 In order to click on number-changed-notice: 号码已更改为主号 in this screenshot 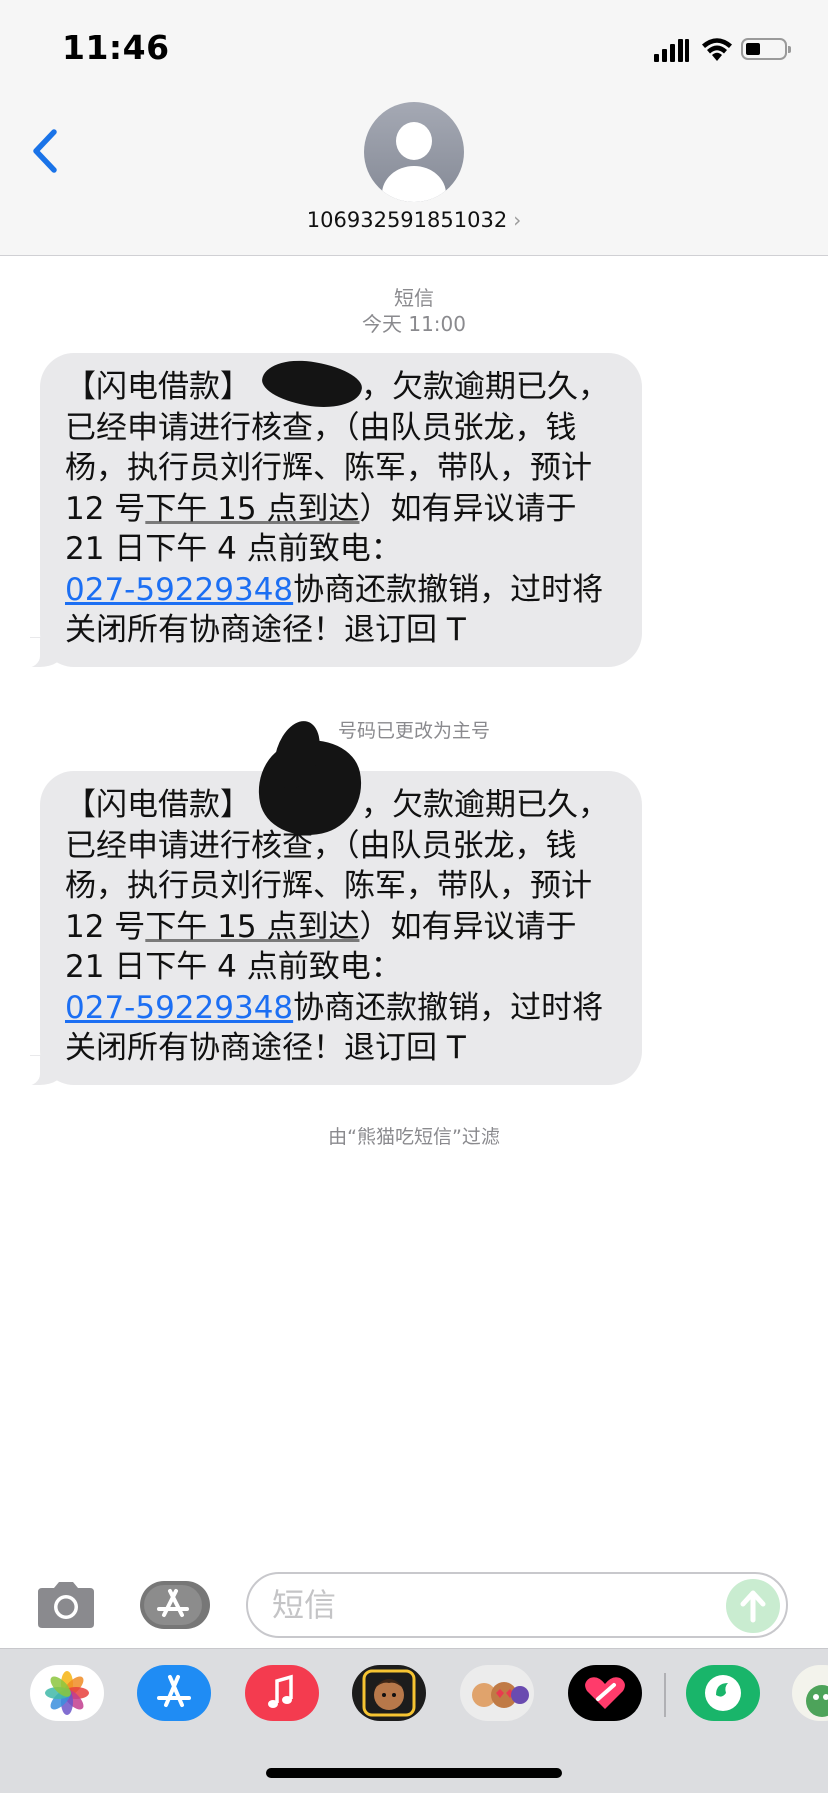, I will do `click(413, 731)`.